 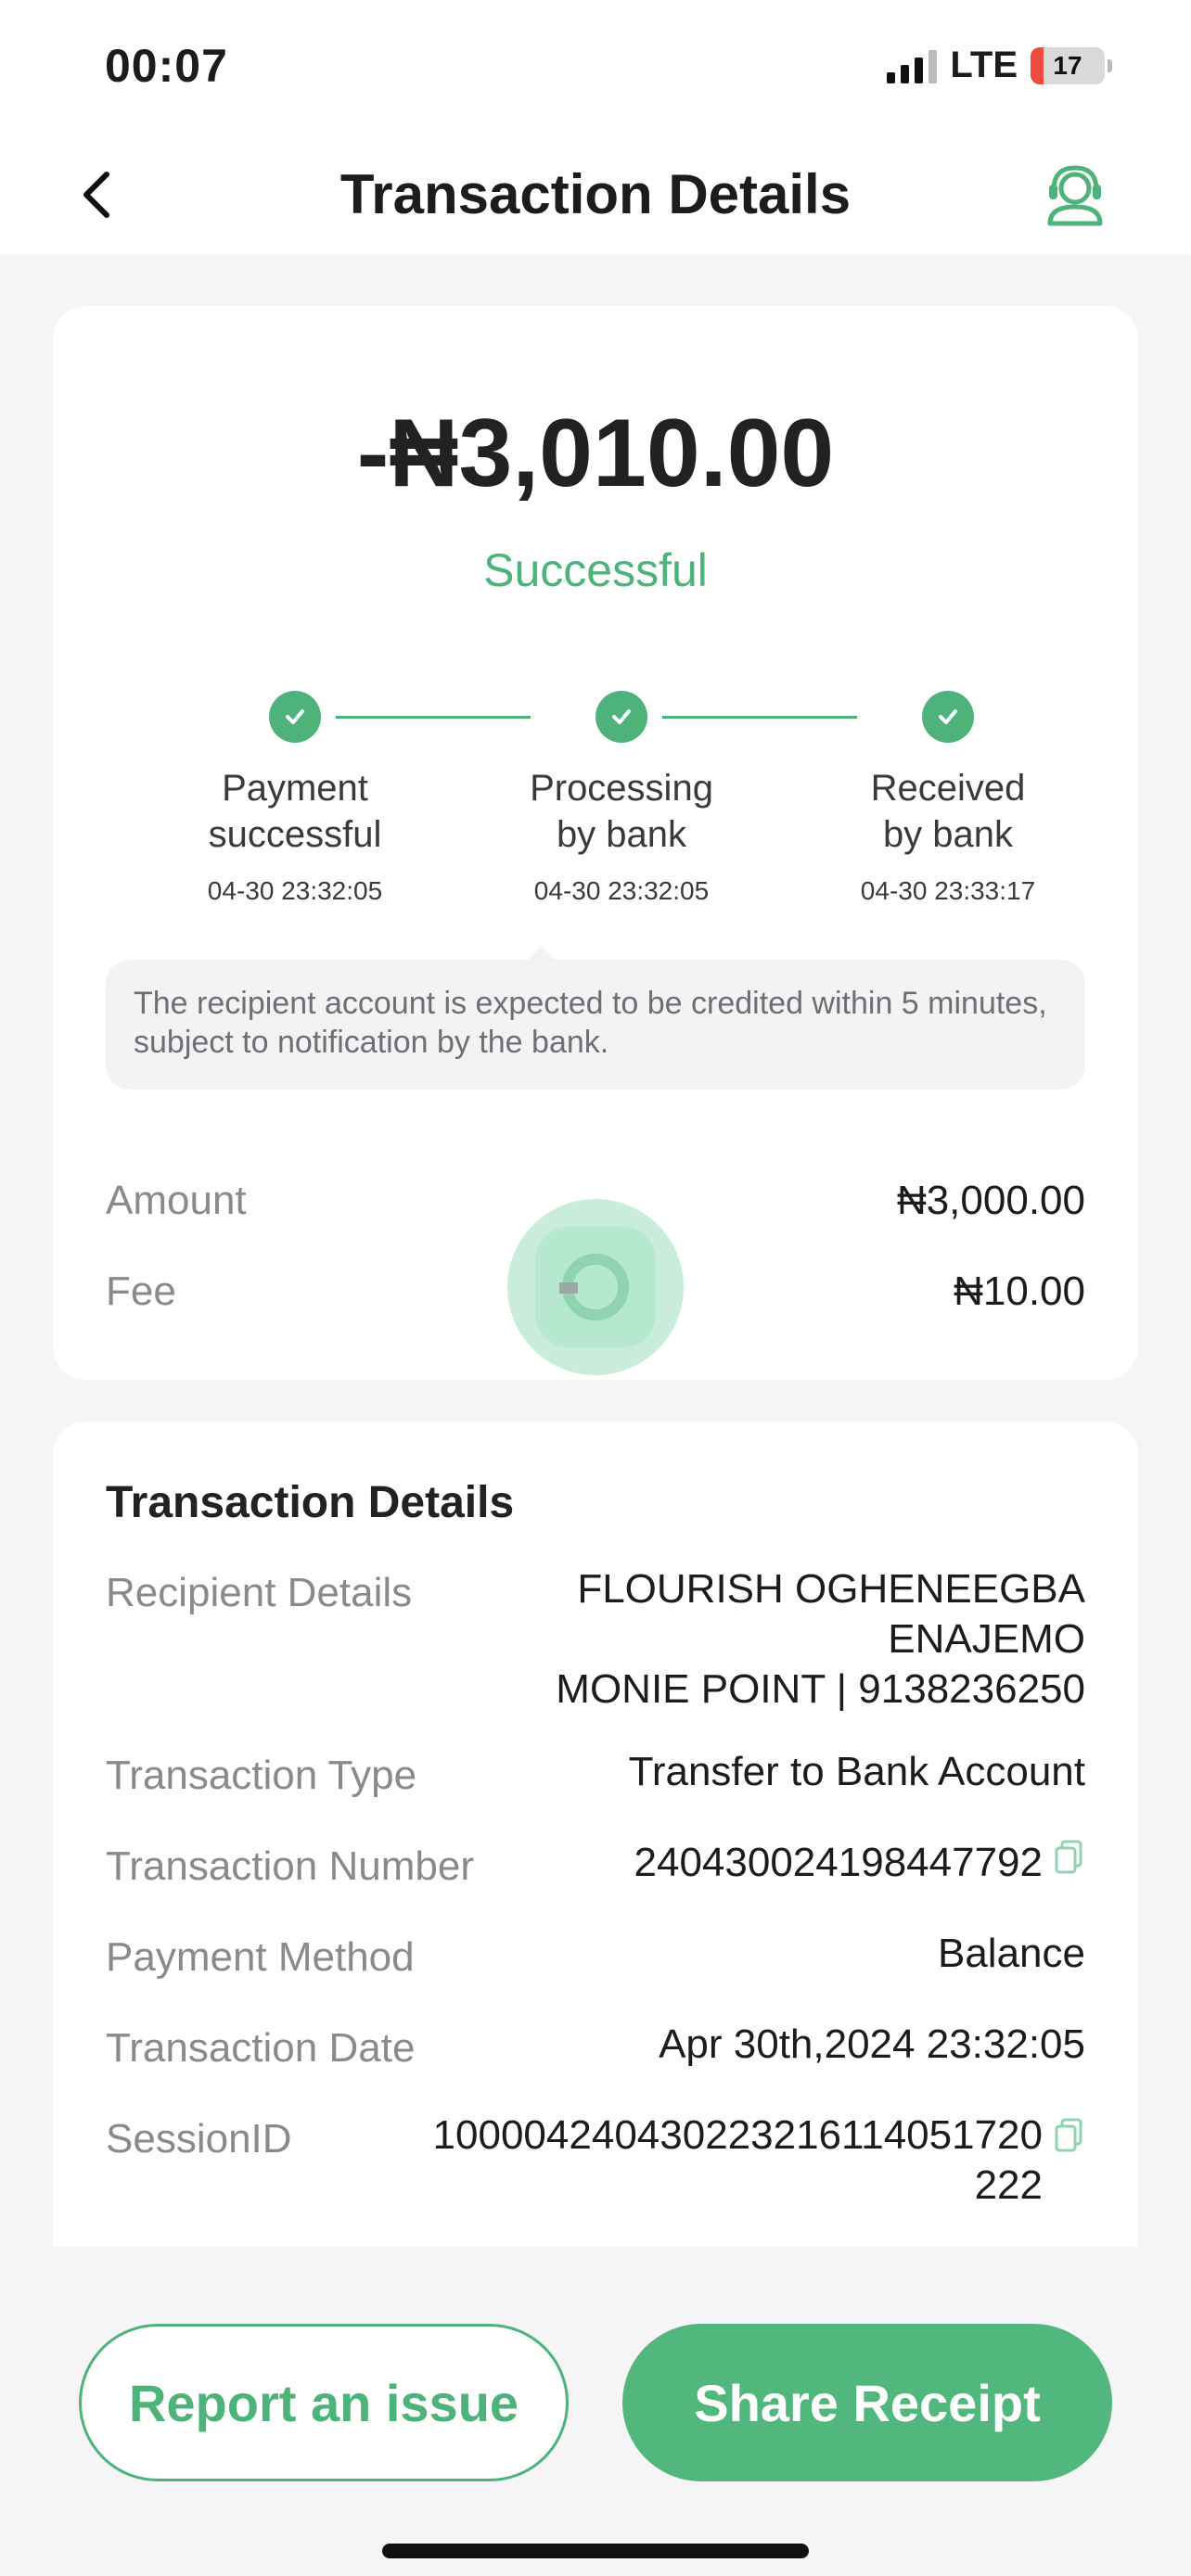 I want to click on transaction-type-value: Transfer to Bank Account, so click(x=856, y=1772).